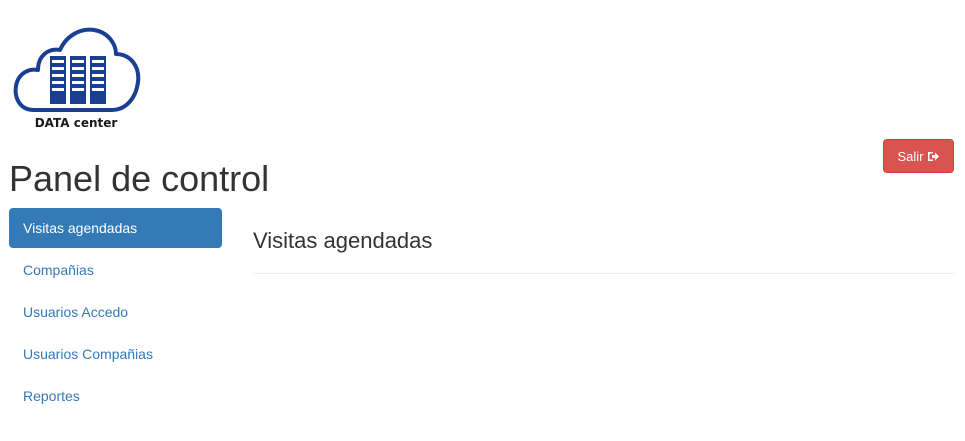 This screenshot has height=441, width=965. Describe the element at coordinates (88, 354) in the screenshot. I see `sidebar-item-label: Usuarios Compañias` at that location.